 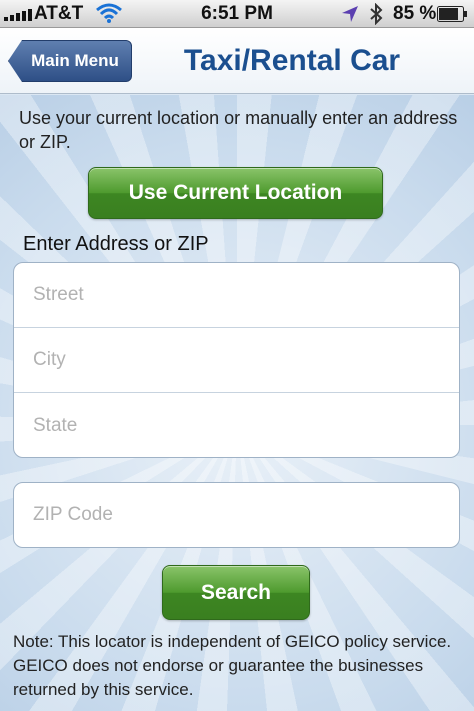 What do you see at coordinates (70, 61) in the screenshot?
I see `main-menu-back-button: Main Menu` at bounding box center [70, 61].